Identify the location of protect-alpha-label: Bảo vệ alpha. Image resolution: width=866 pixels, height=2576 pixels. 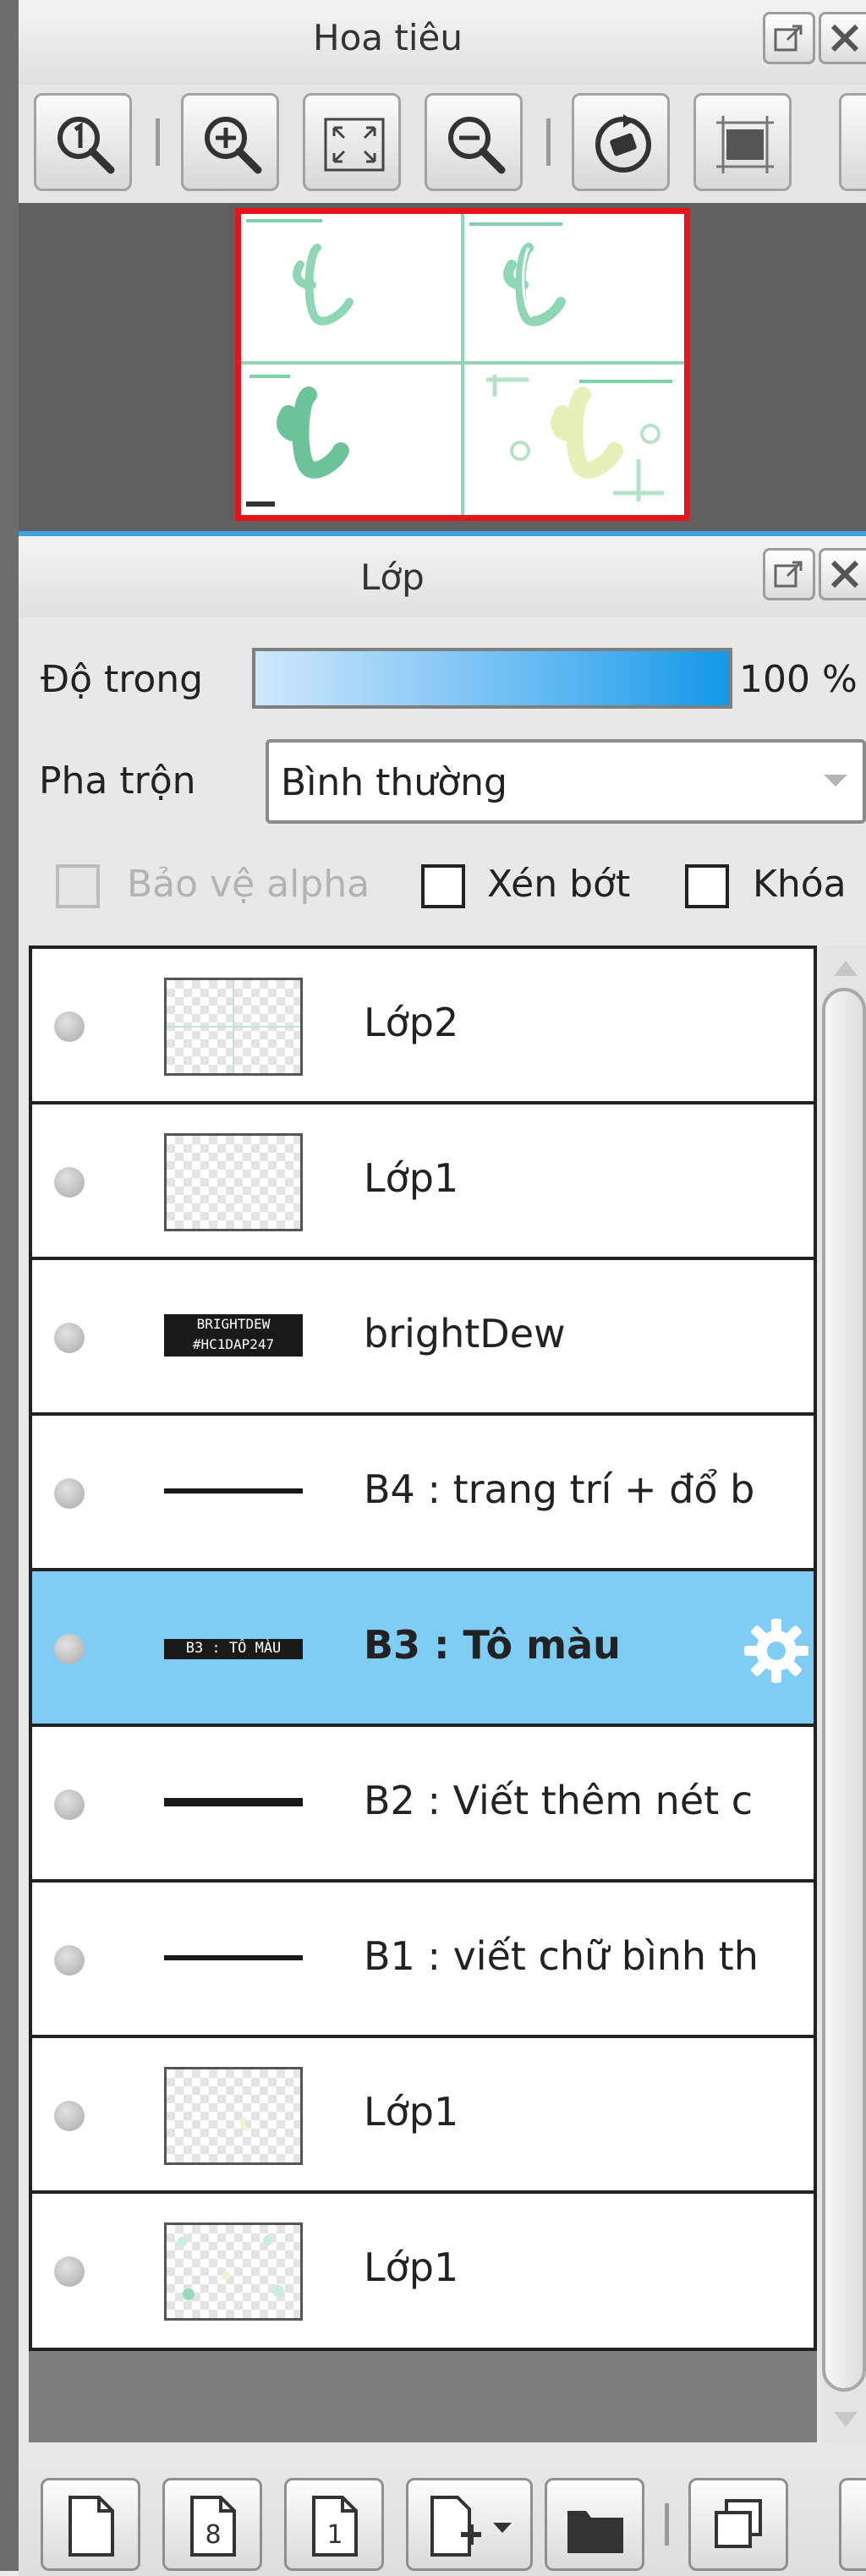
(248, 884).